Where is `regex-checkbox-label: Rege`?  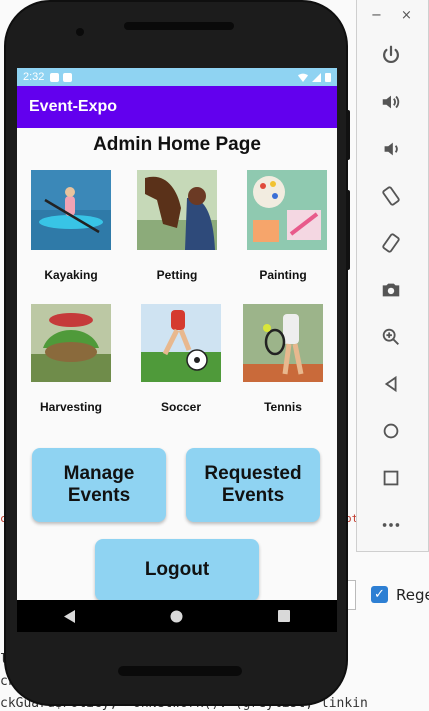 regex-checkbox-label: Rege is located at coordinates (412, 595).